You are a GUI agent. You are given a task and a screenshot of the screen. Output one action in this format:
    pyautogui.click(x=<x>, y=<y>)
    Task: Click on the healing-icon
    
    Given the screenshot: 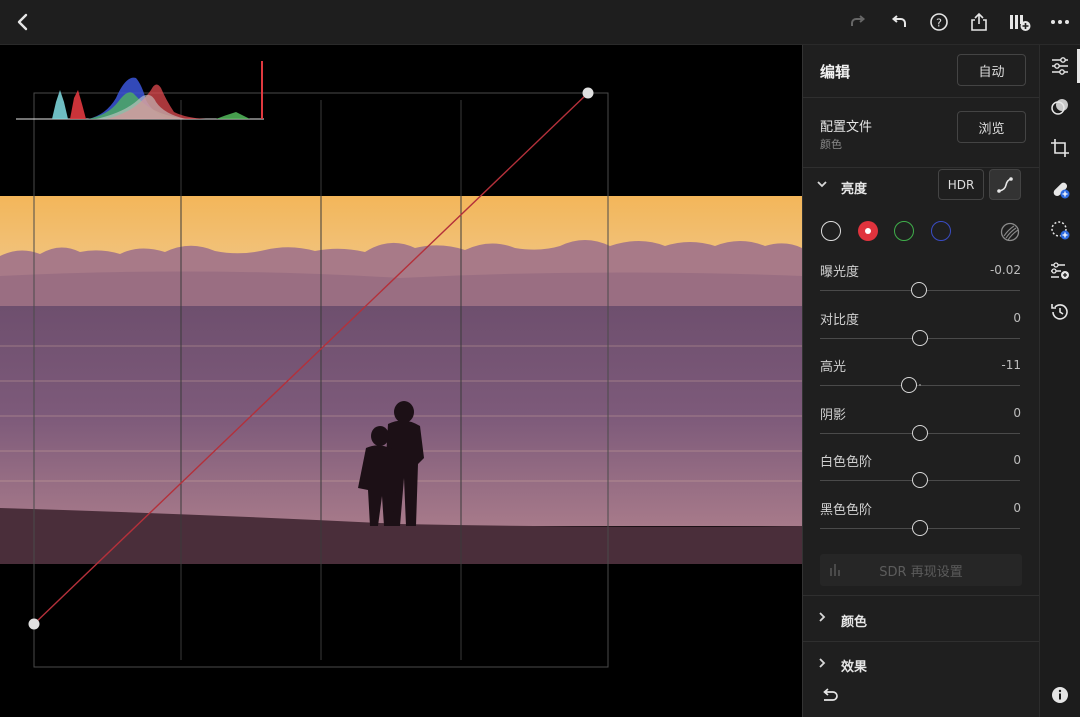 What is the action you would take?
    pyautogui.click(x=1060, y=189)
    